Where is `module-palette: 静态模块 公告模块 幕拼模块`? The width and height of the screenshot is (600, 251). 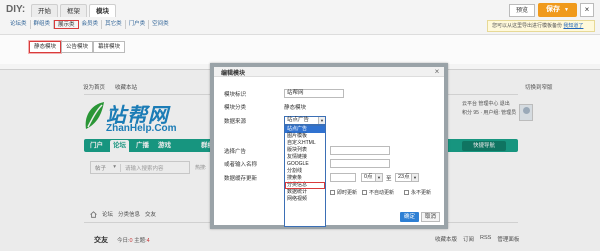 module-palette: 静态模块 公告模块 幕拼模块 is located at coordinates (300, 49).